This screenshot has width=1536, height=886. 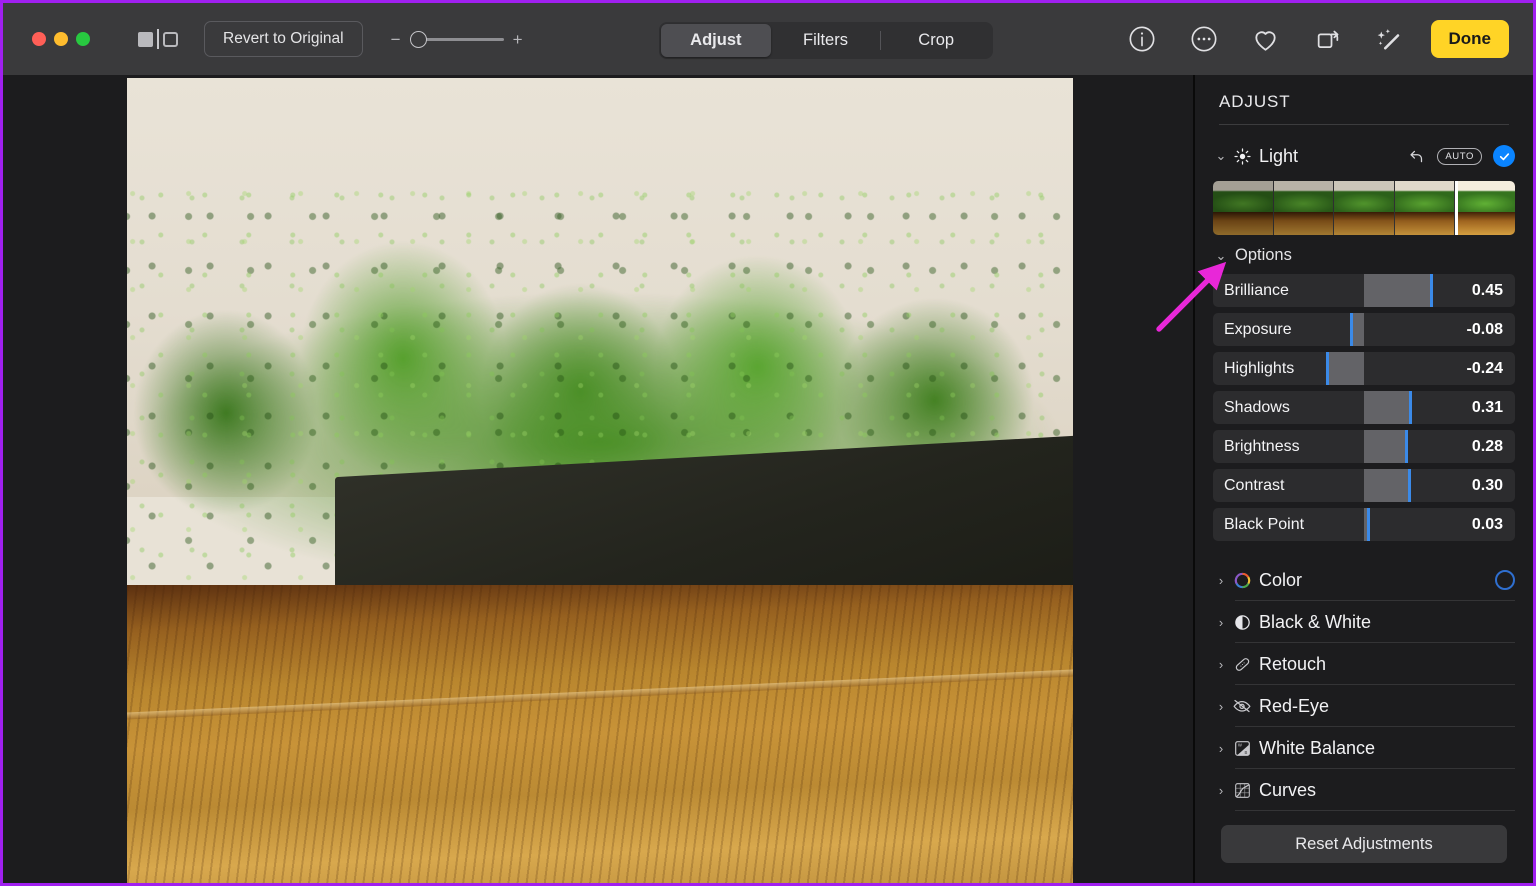 I want to click on thumbnail-selection-marker, so click(x=1457, y=208).